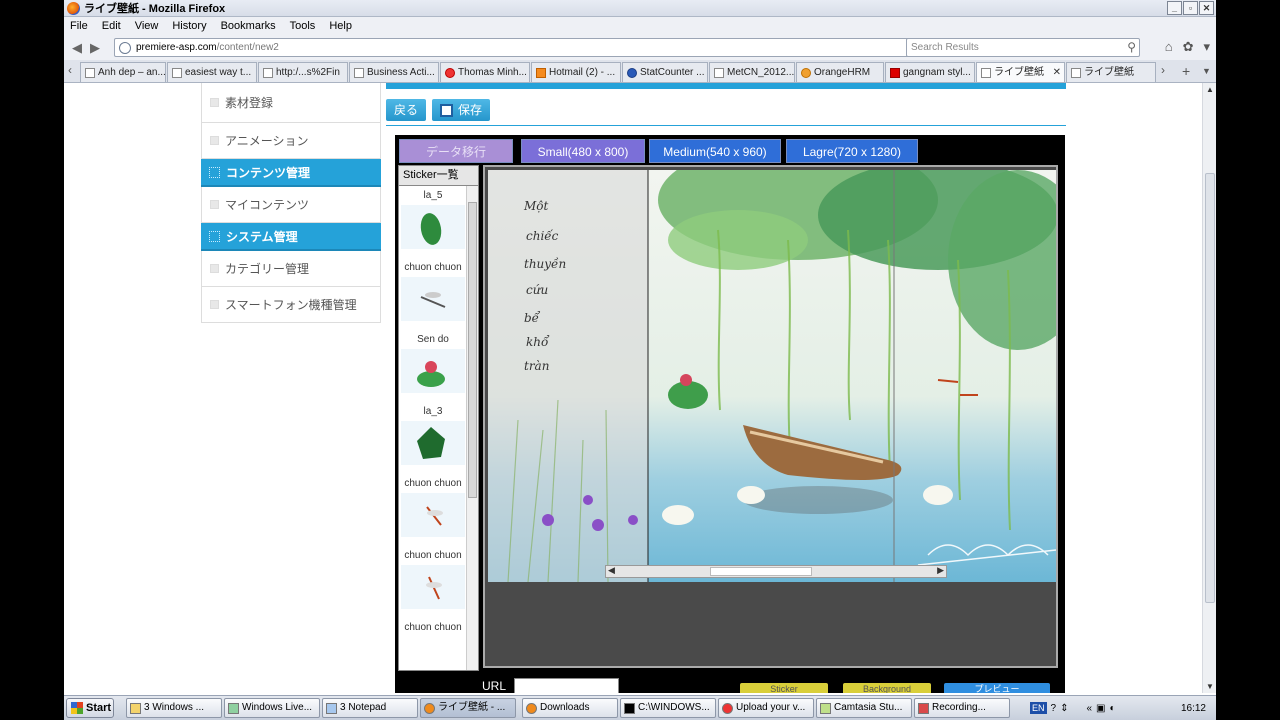  I want to click on addon-icon: ✿, so click(1188, 47).